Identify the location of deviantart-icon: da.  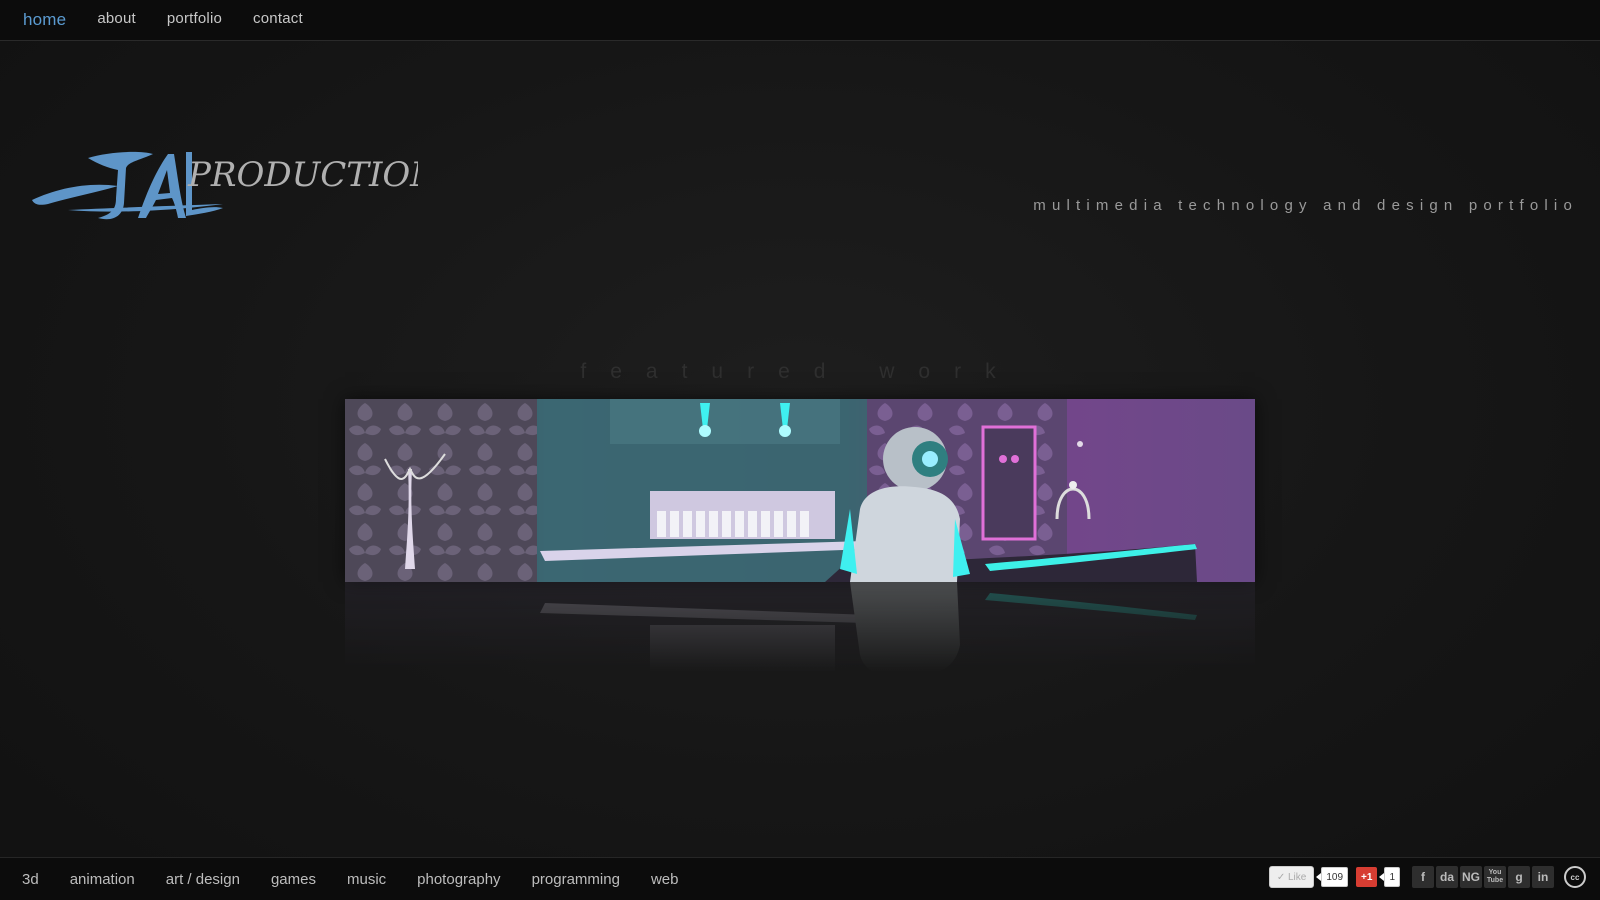
(1447, 877).